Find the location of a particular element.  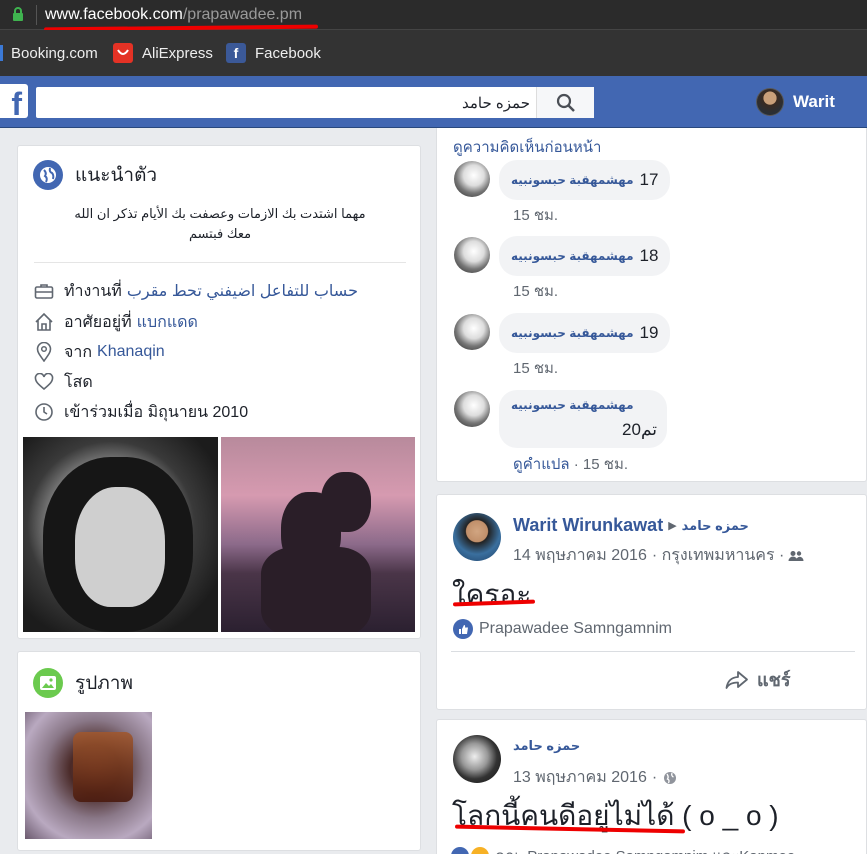

share-arrow-icon is located at coordinates (736, 679).